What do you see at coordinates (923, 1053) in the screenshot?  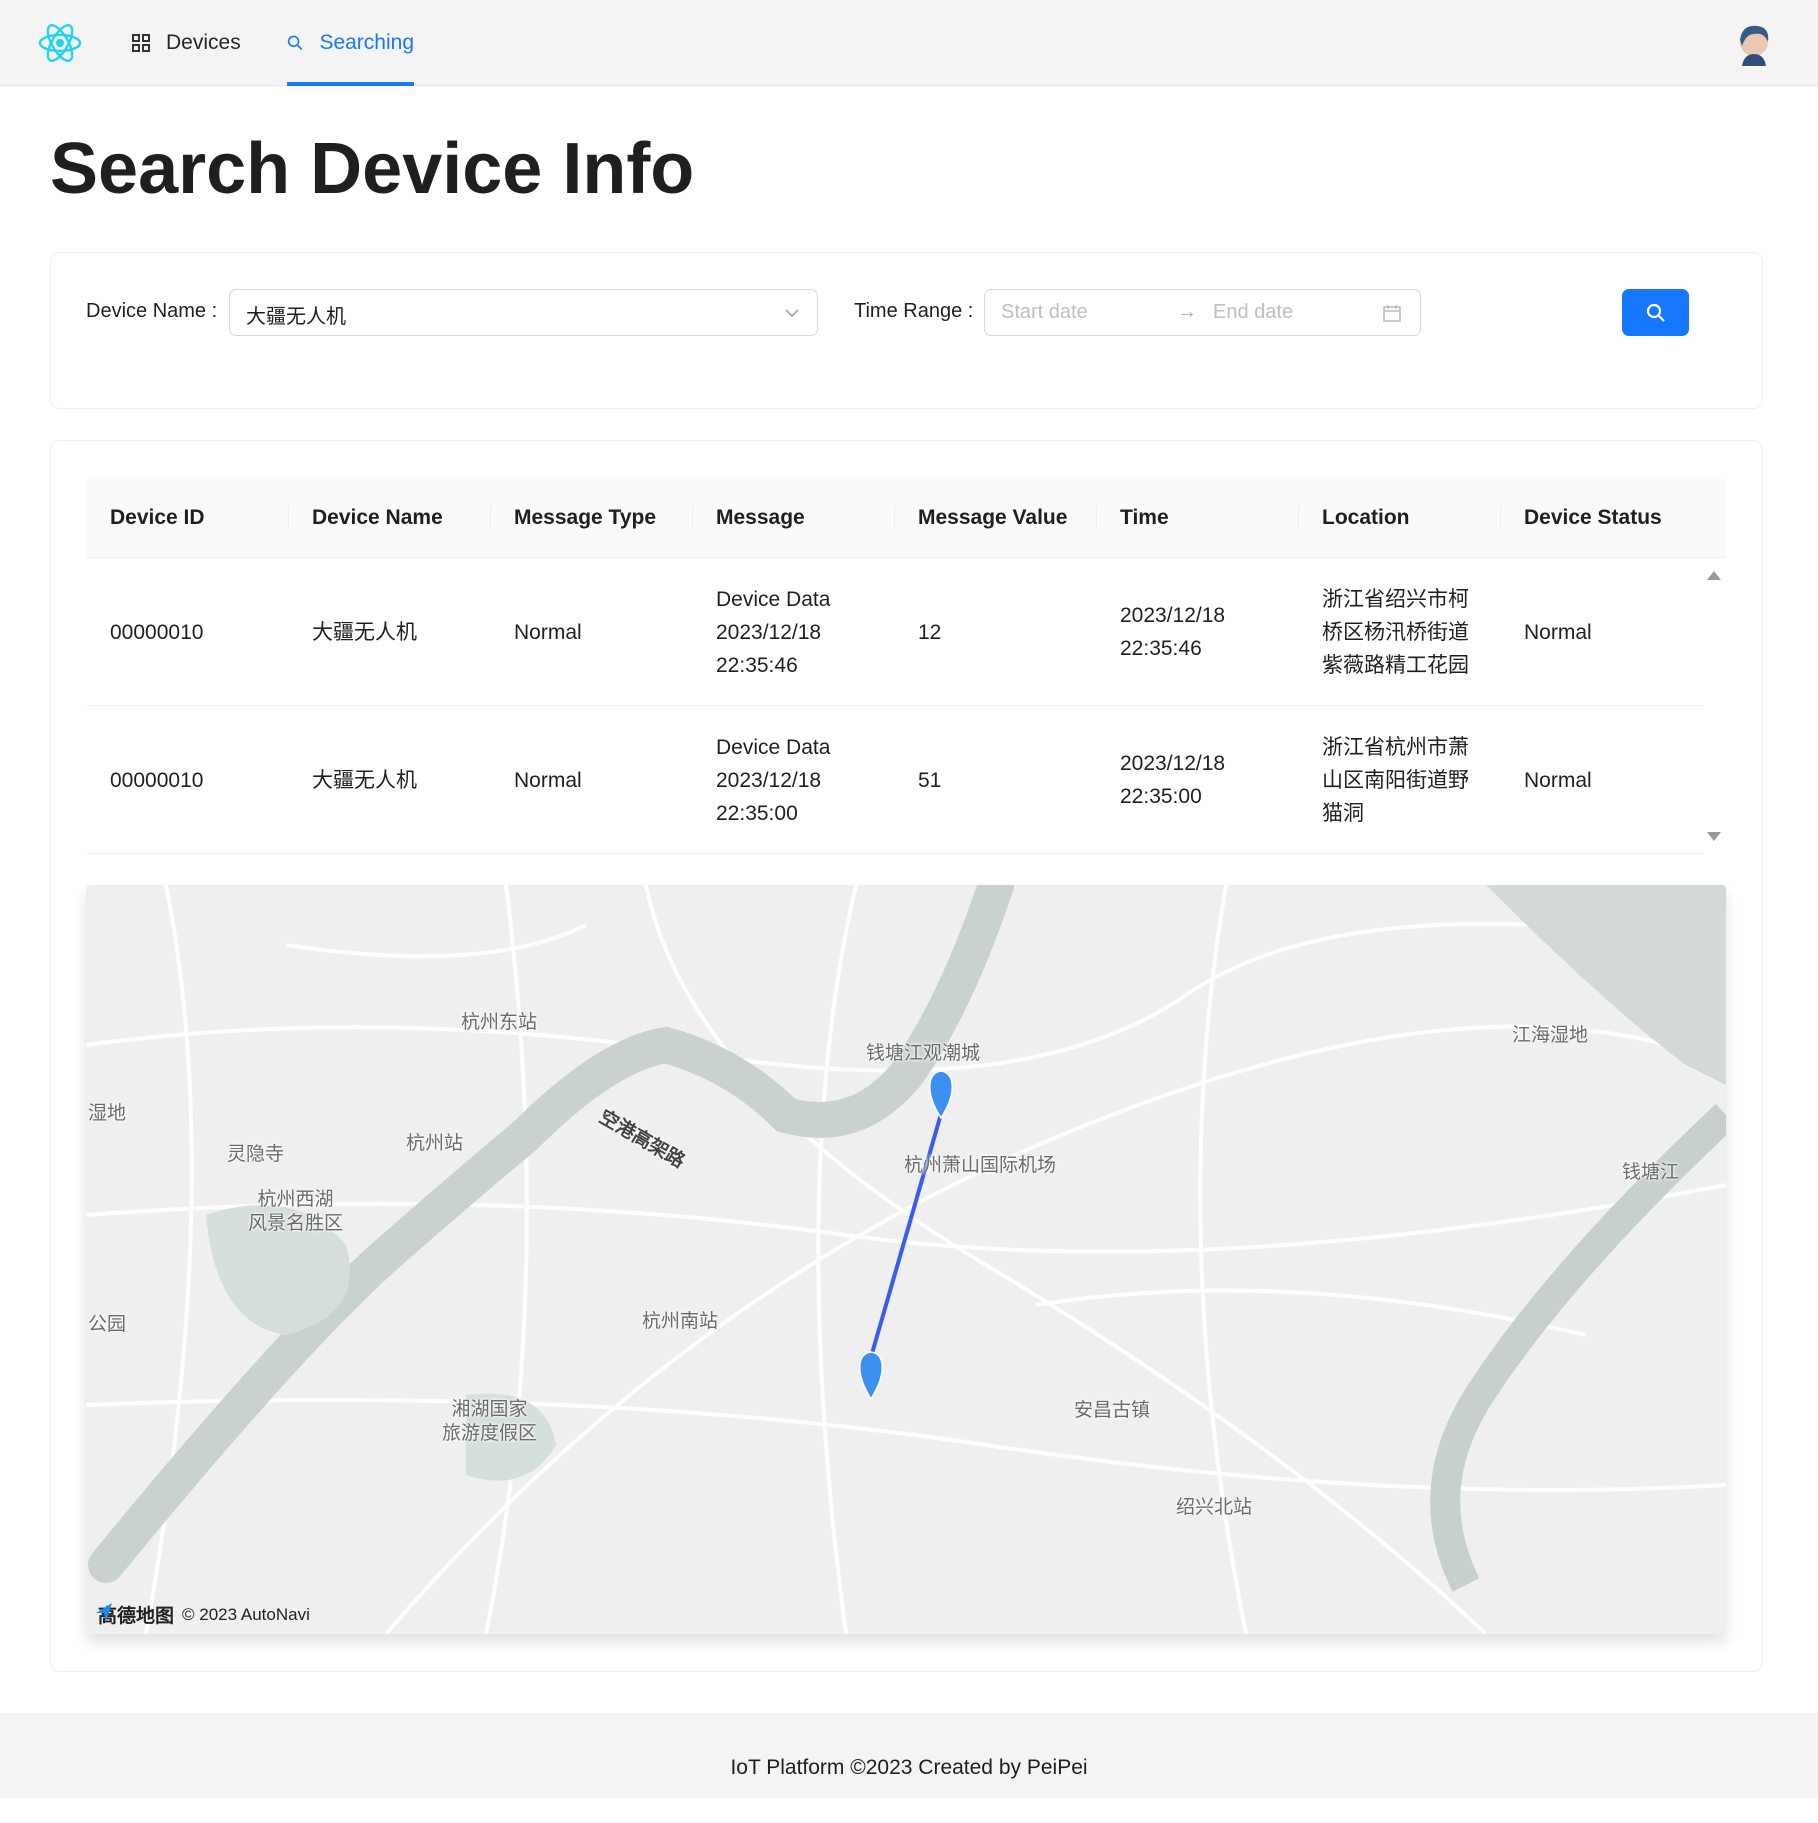 I see `map-label: 钱塘江观潮城` at bounding box center [923, 1053].